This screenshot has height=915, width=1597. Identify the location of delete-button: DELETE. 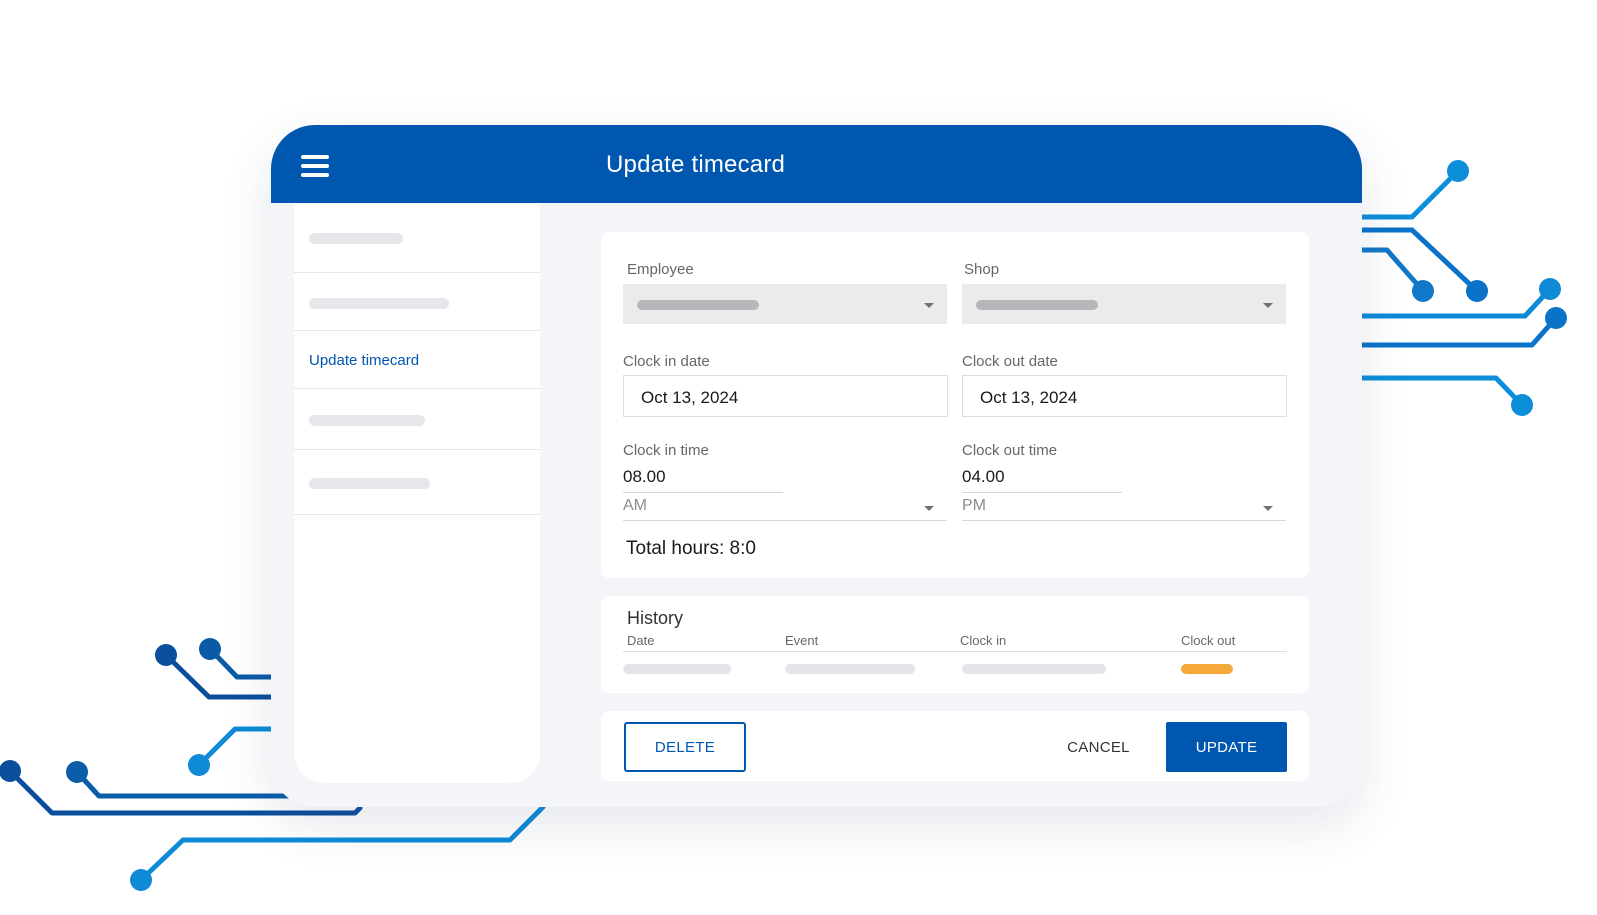
(685, 747).